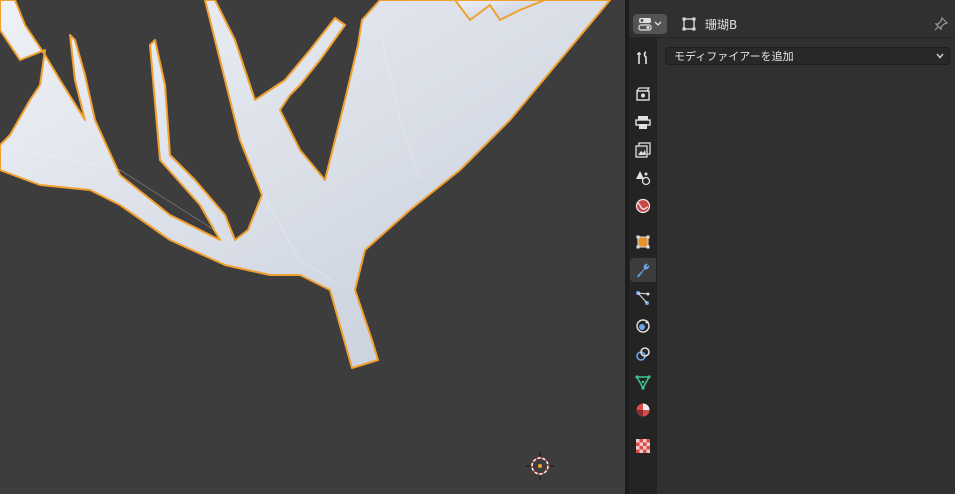  I want to click on physics-icon, so click(643, 326).